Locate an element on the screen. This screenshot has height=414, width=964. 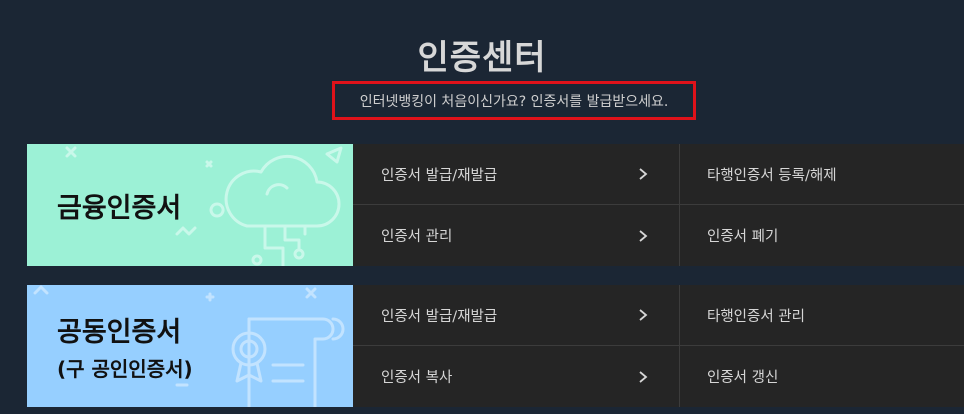
card-subtitle: (구 공인인증서) is located at coordinates (125, 369).